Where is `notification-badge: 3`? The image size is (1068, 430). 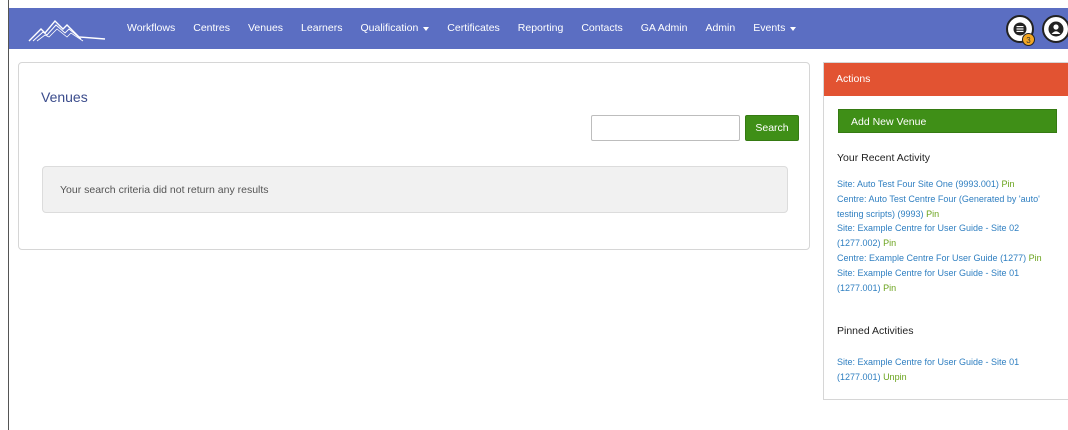
notification-badge: 3 is located at coordinates (1028, 39).